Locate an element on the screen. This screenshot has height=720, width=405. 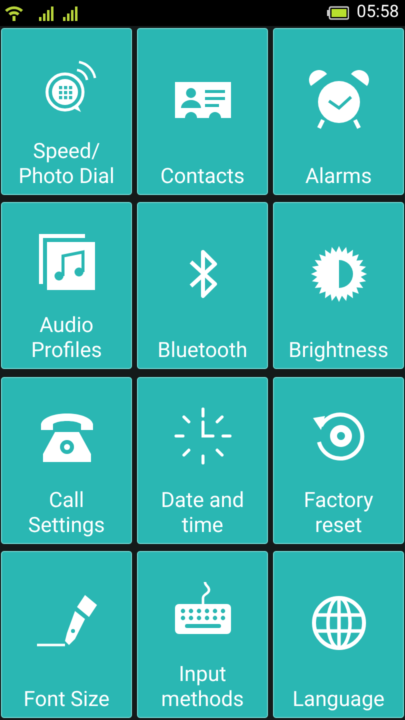
settings-tile: Input methods is located at coordinates (202, 634).